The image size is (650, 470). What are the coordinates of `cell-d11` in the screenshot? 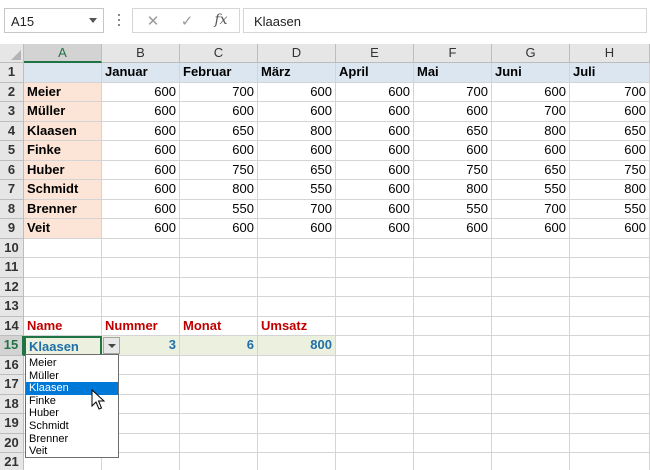 It's located at (297, 268).